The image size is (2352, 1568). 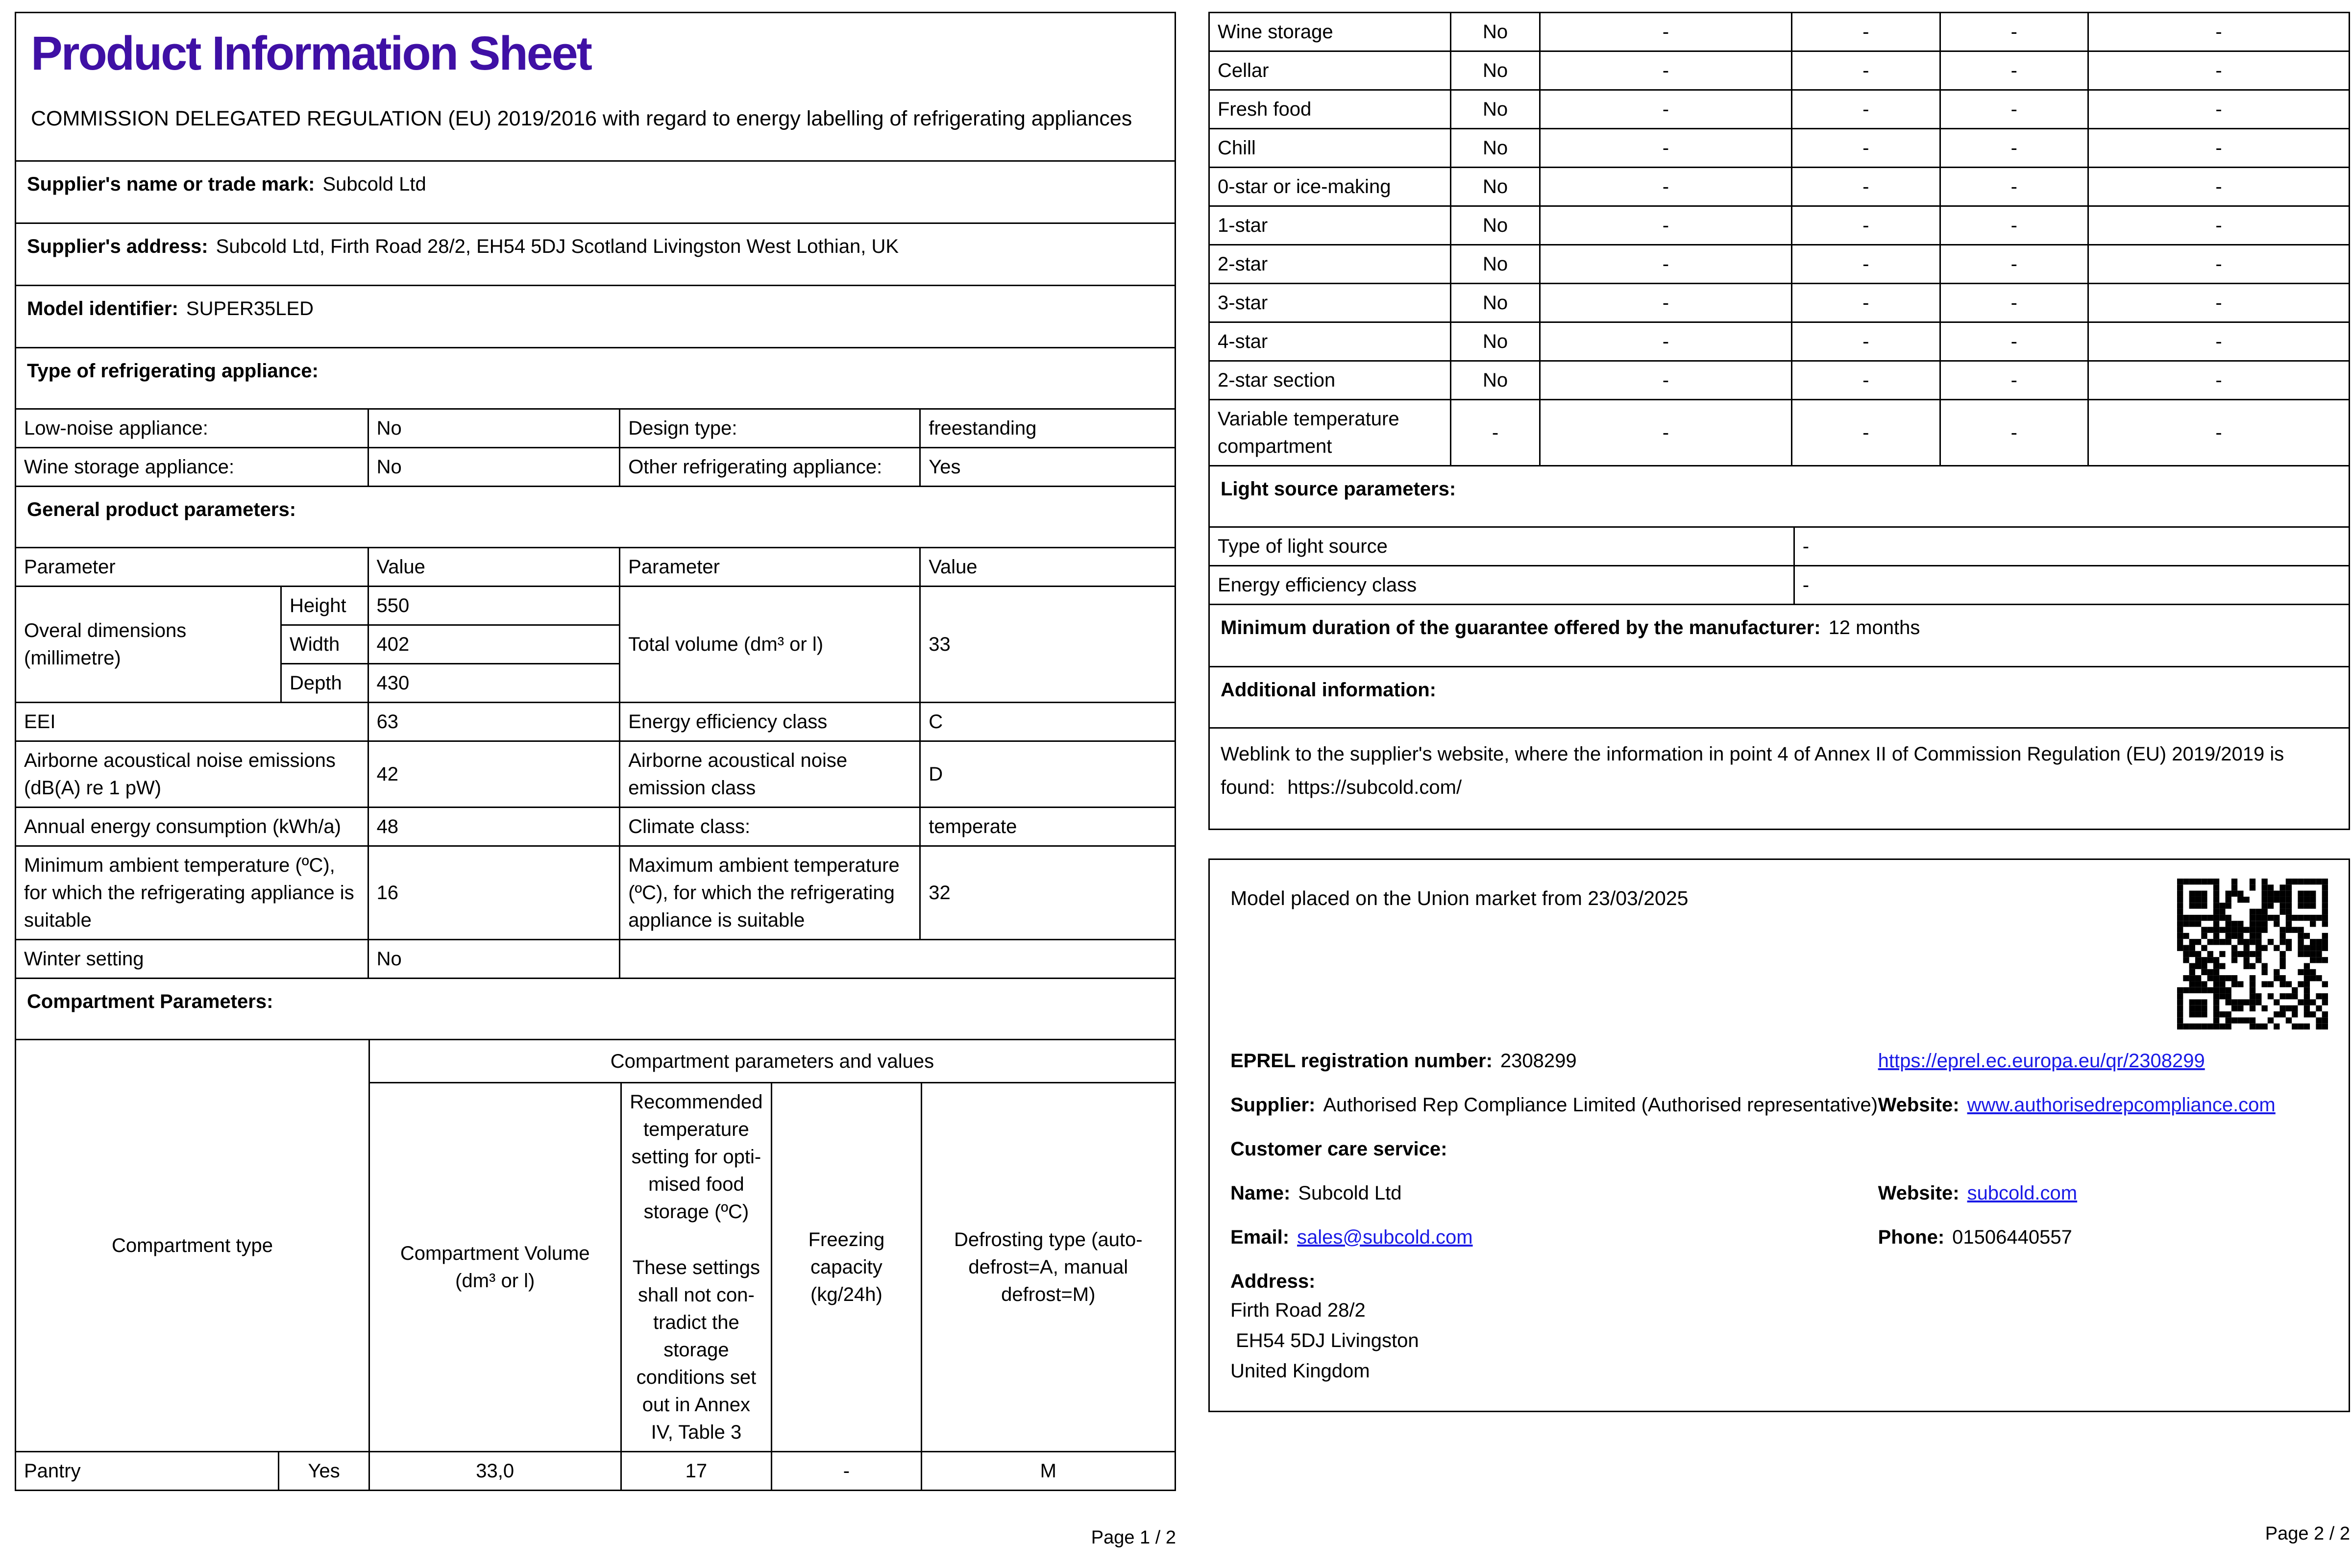 What do you see at coordinates (324, 1471) in the screenshot?
I see `compartment-present: Yes` at bounding box center [324, 1471].